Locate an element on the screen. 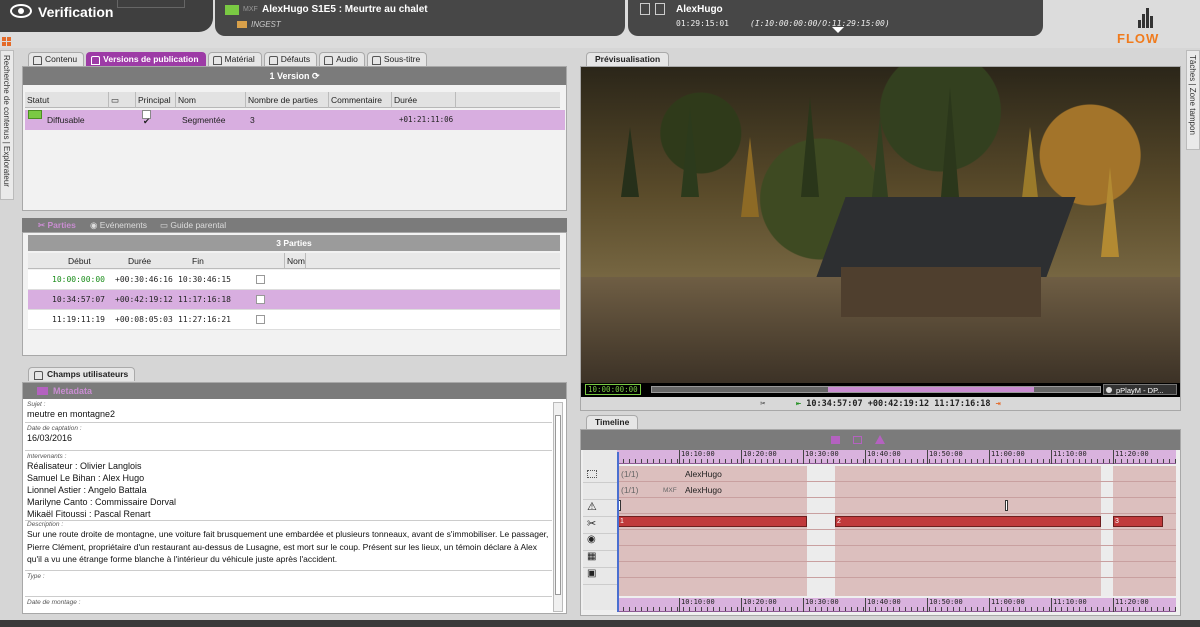 The image size is (1200, 627). warning-icon is located at coordinates (880, 439).